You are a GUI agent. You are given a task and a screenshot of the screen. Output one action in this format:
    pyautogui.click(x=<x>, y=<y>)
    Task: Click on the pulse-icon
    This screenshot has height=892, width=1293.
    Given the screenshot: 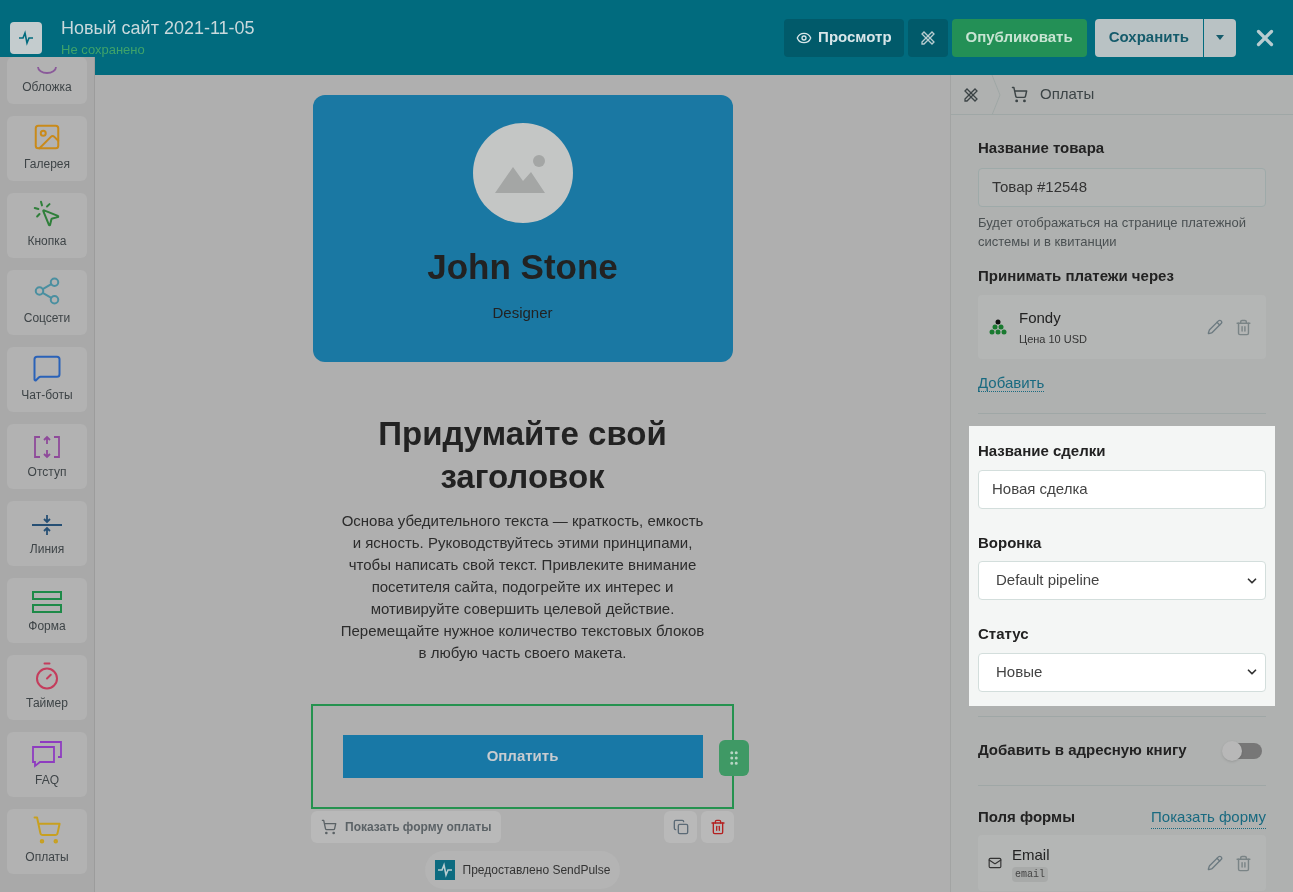 What is the action you would take?
    pyautogui.click(x=26, y=37)
    